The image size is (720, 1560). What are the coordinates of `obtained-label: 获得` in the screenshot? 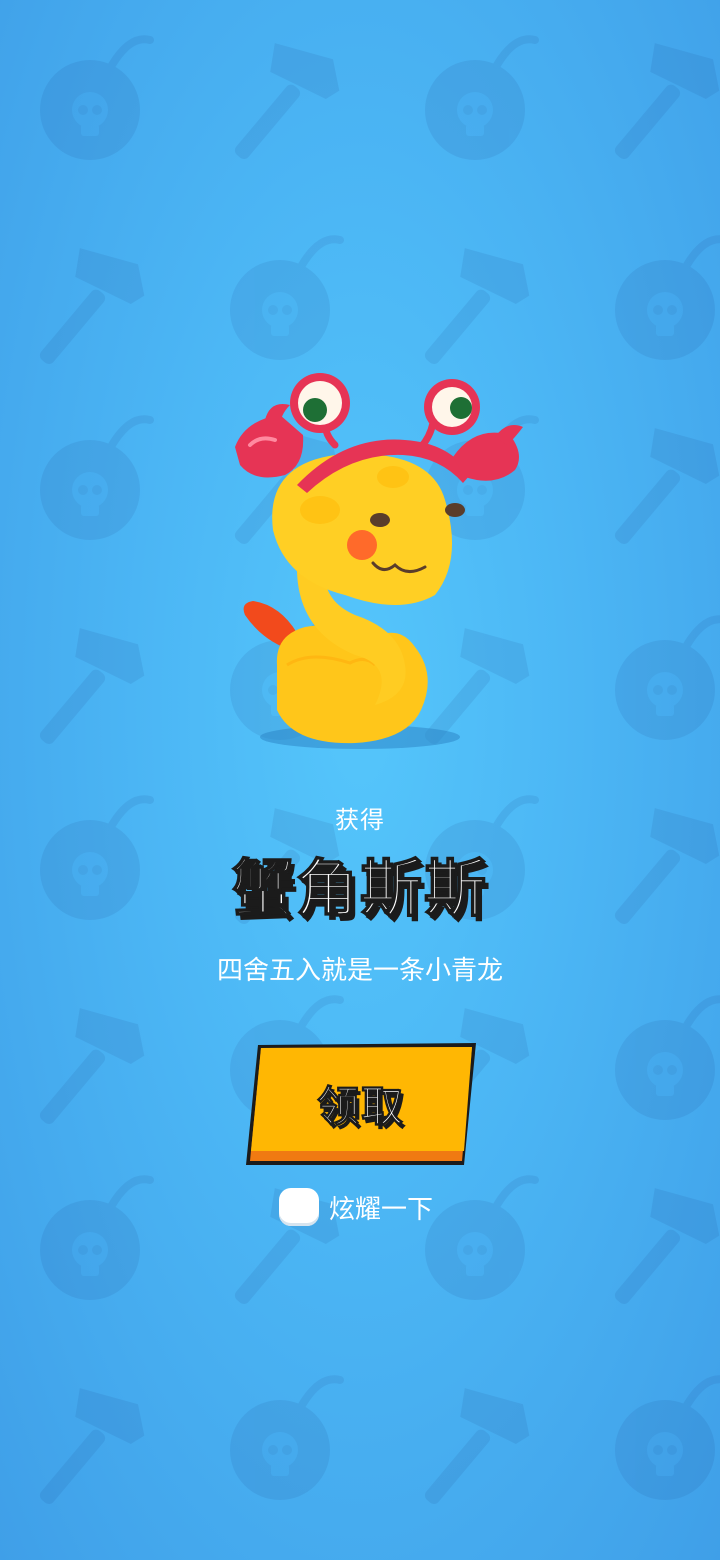 It's located at (360, 820).